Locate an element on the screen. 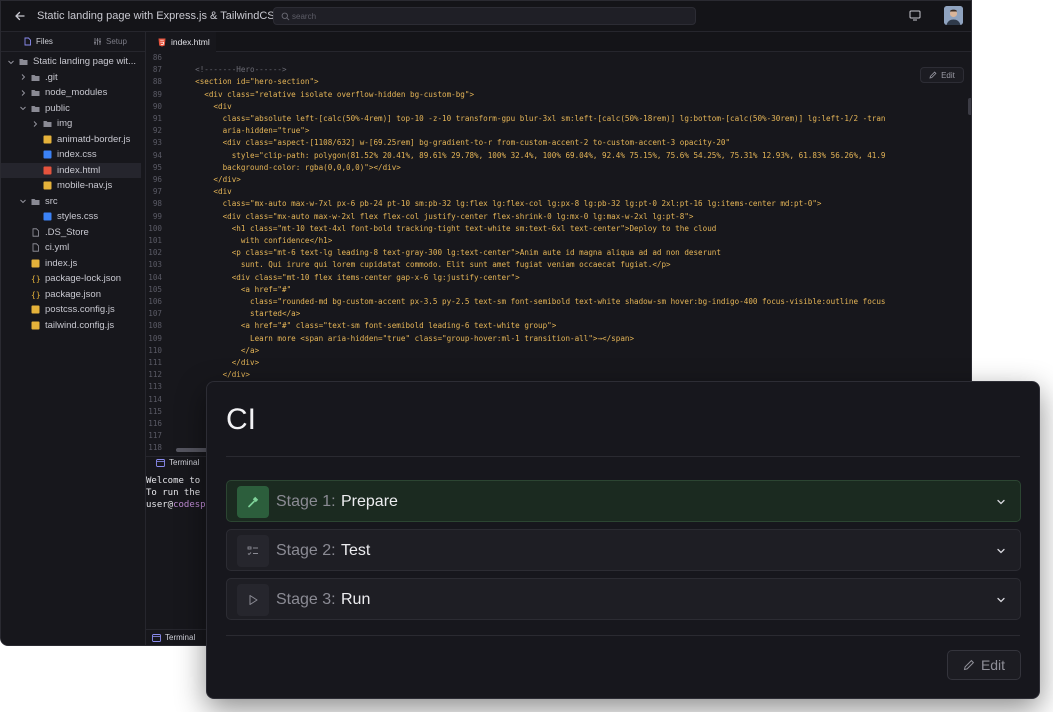 This screenshot has height=712, width=1053. vertical-scrollbar is located at coordinates (969, 106).